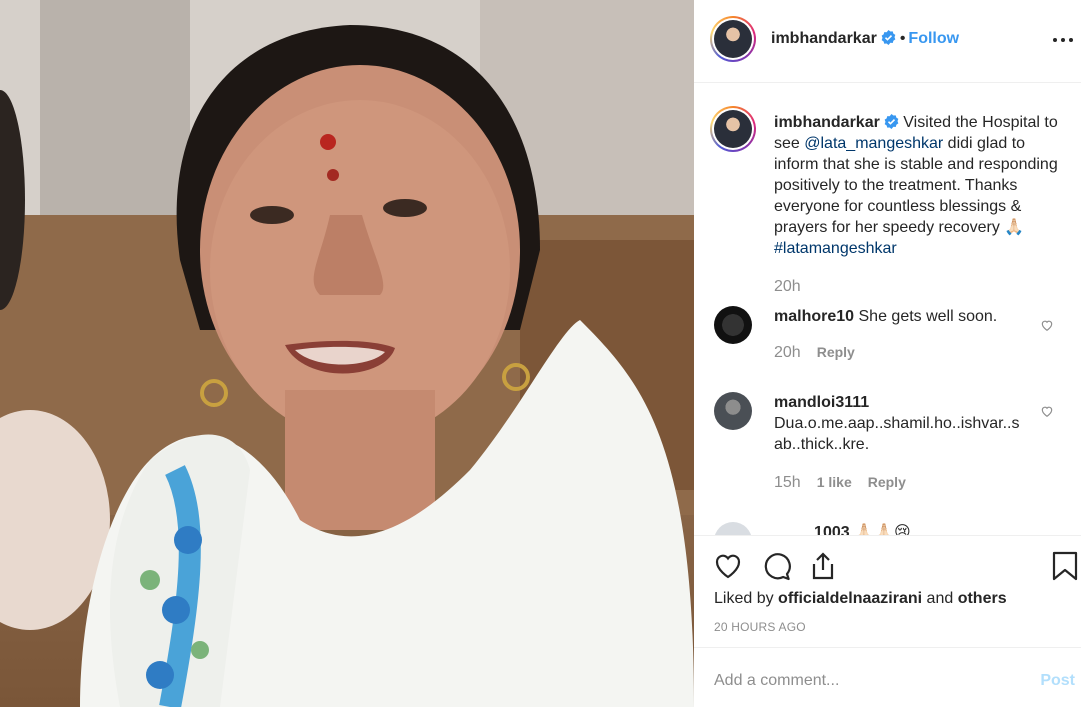  What do you see at coordinates (787, 352) in the screenshot?
I see `comment-timestamp: 20h` at bounding box center [787, 352].